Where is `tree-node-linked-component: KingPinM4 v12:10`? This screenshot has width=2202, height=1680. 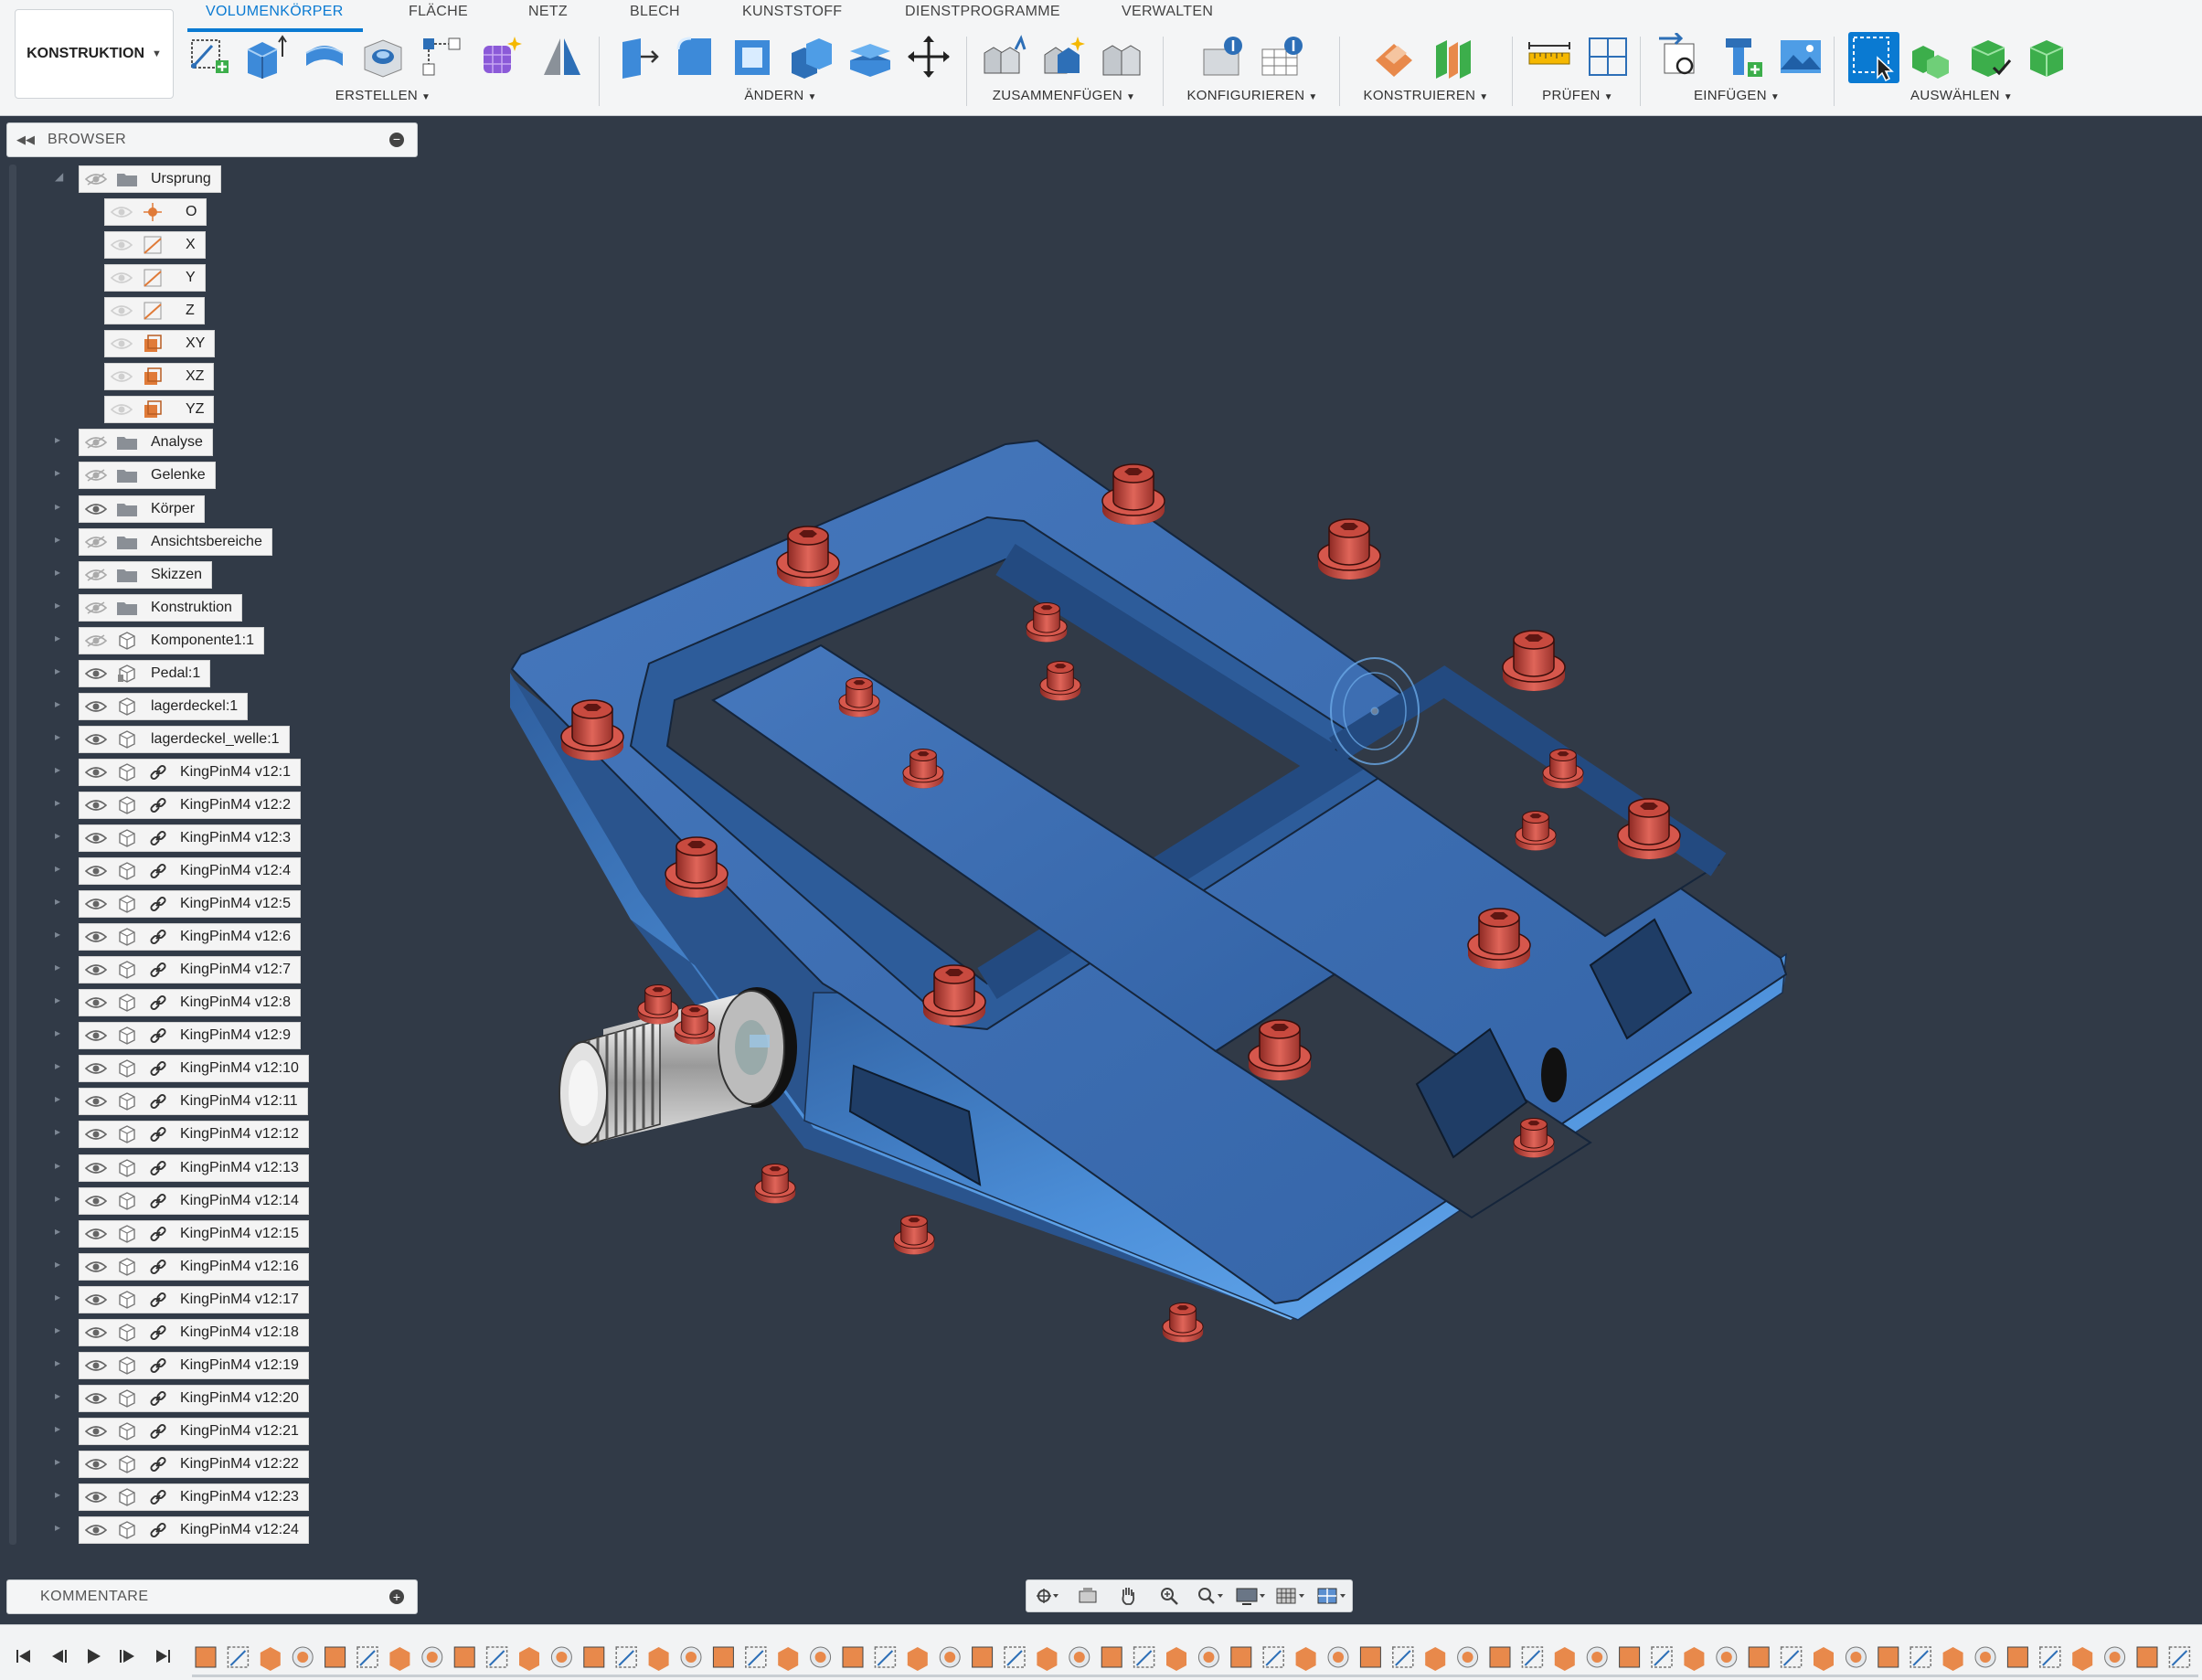 tree-node-linked-component: KingPinM4 v12:10 is located at coordinates (194, 1069).